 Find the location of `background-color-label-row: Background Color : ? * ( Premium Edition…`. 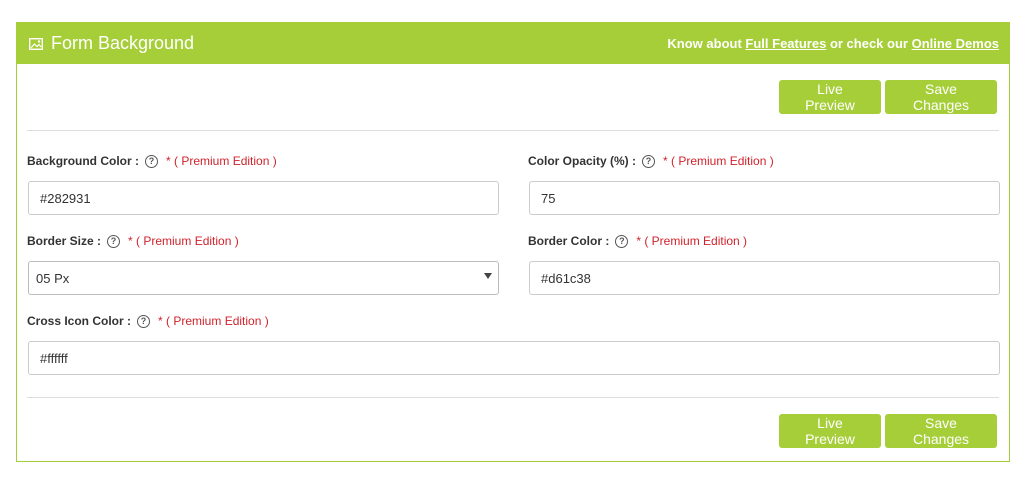

background-color-label-row: Background Color : ? * ( Premium Edition… is located at coordinates (152, 161).